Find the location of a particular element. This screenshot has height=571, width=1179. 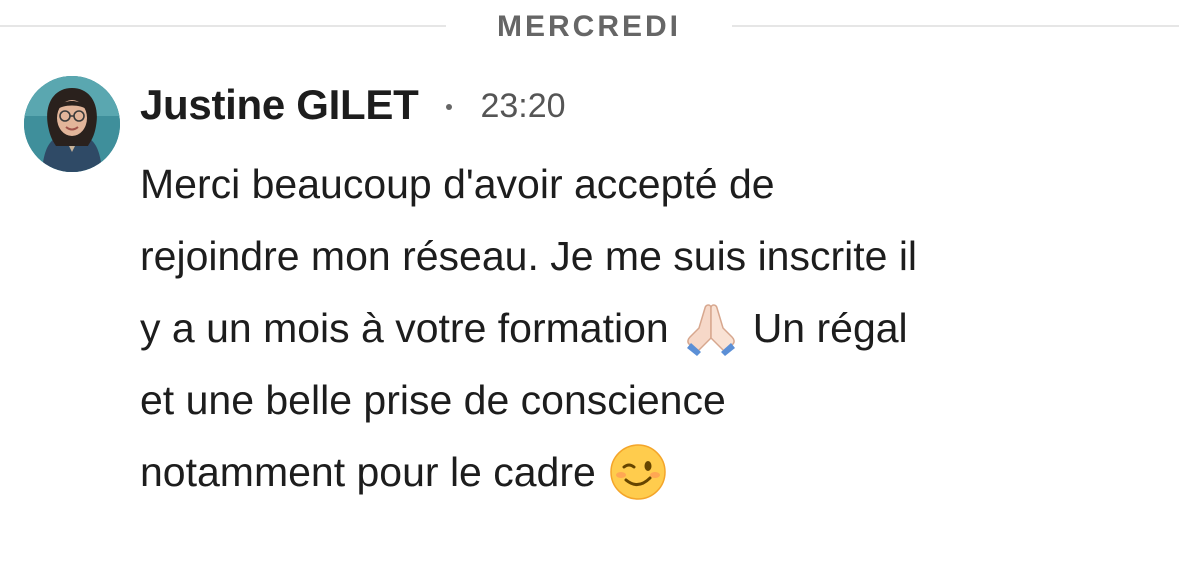

separator-dot is located at coordinates (449, 107).